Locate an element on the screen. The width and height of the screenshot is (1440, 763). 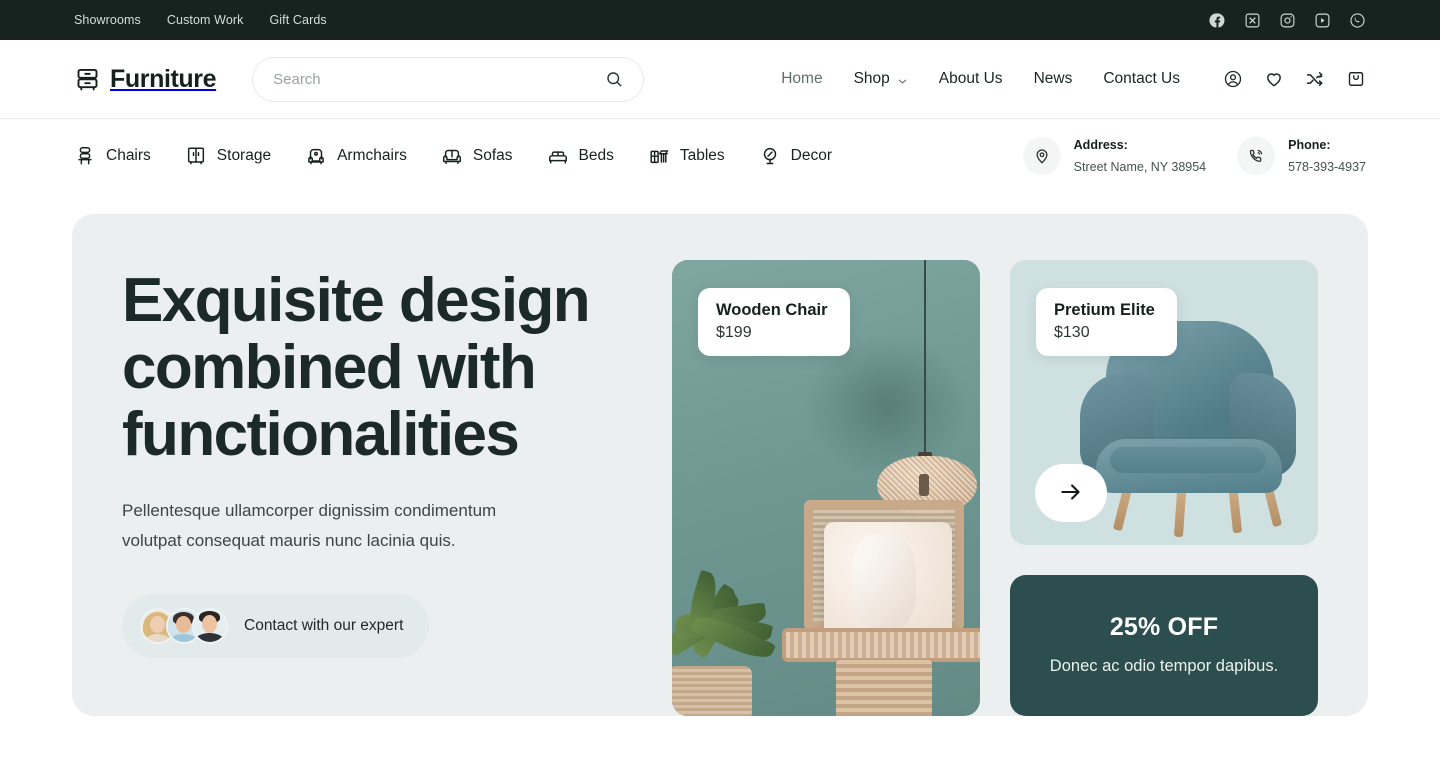
nav-item-news: News is located at coordinates (1053, 79).